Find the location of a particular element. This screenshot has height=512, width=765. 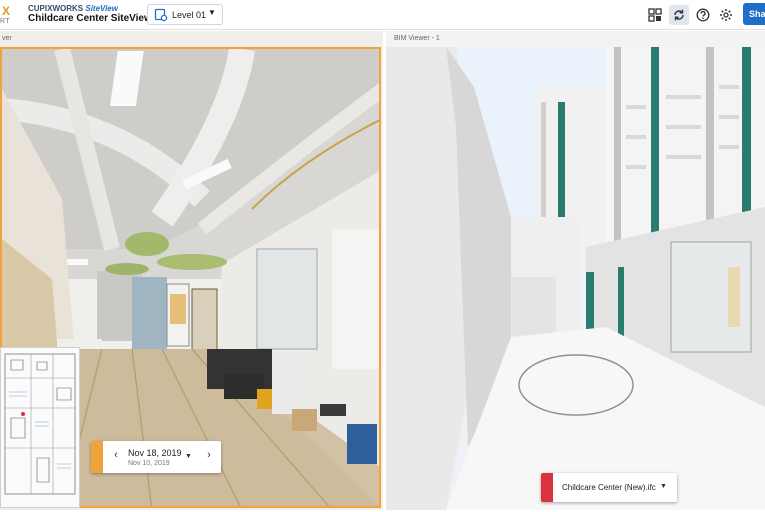

settings-icon is located at coordinates (726, 15).